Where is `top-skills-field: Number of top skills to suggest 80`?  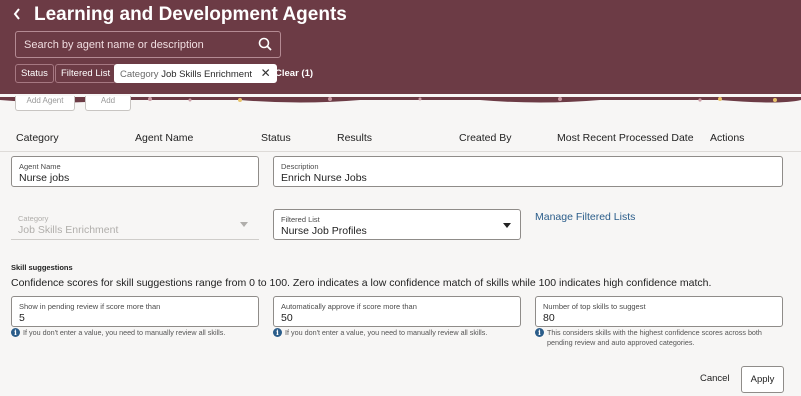
top-skills-field: Number of top skills to suggest 80 is located at coordinates (659, 311).